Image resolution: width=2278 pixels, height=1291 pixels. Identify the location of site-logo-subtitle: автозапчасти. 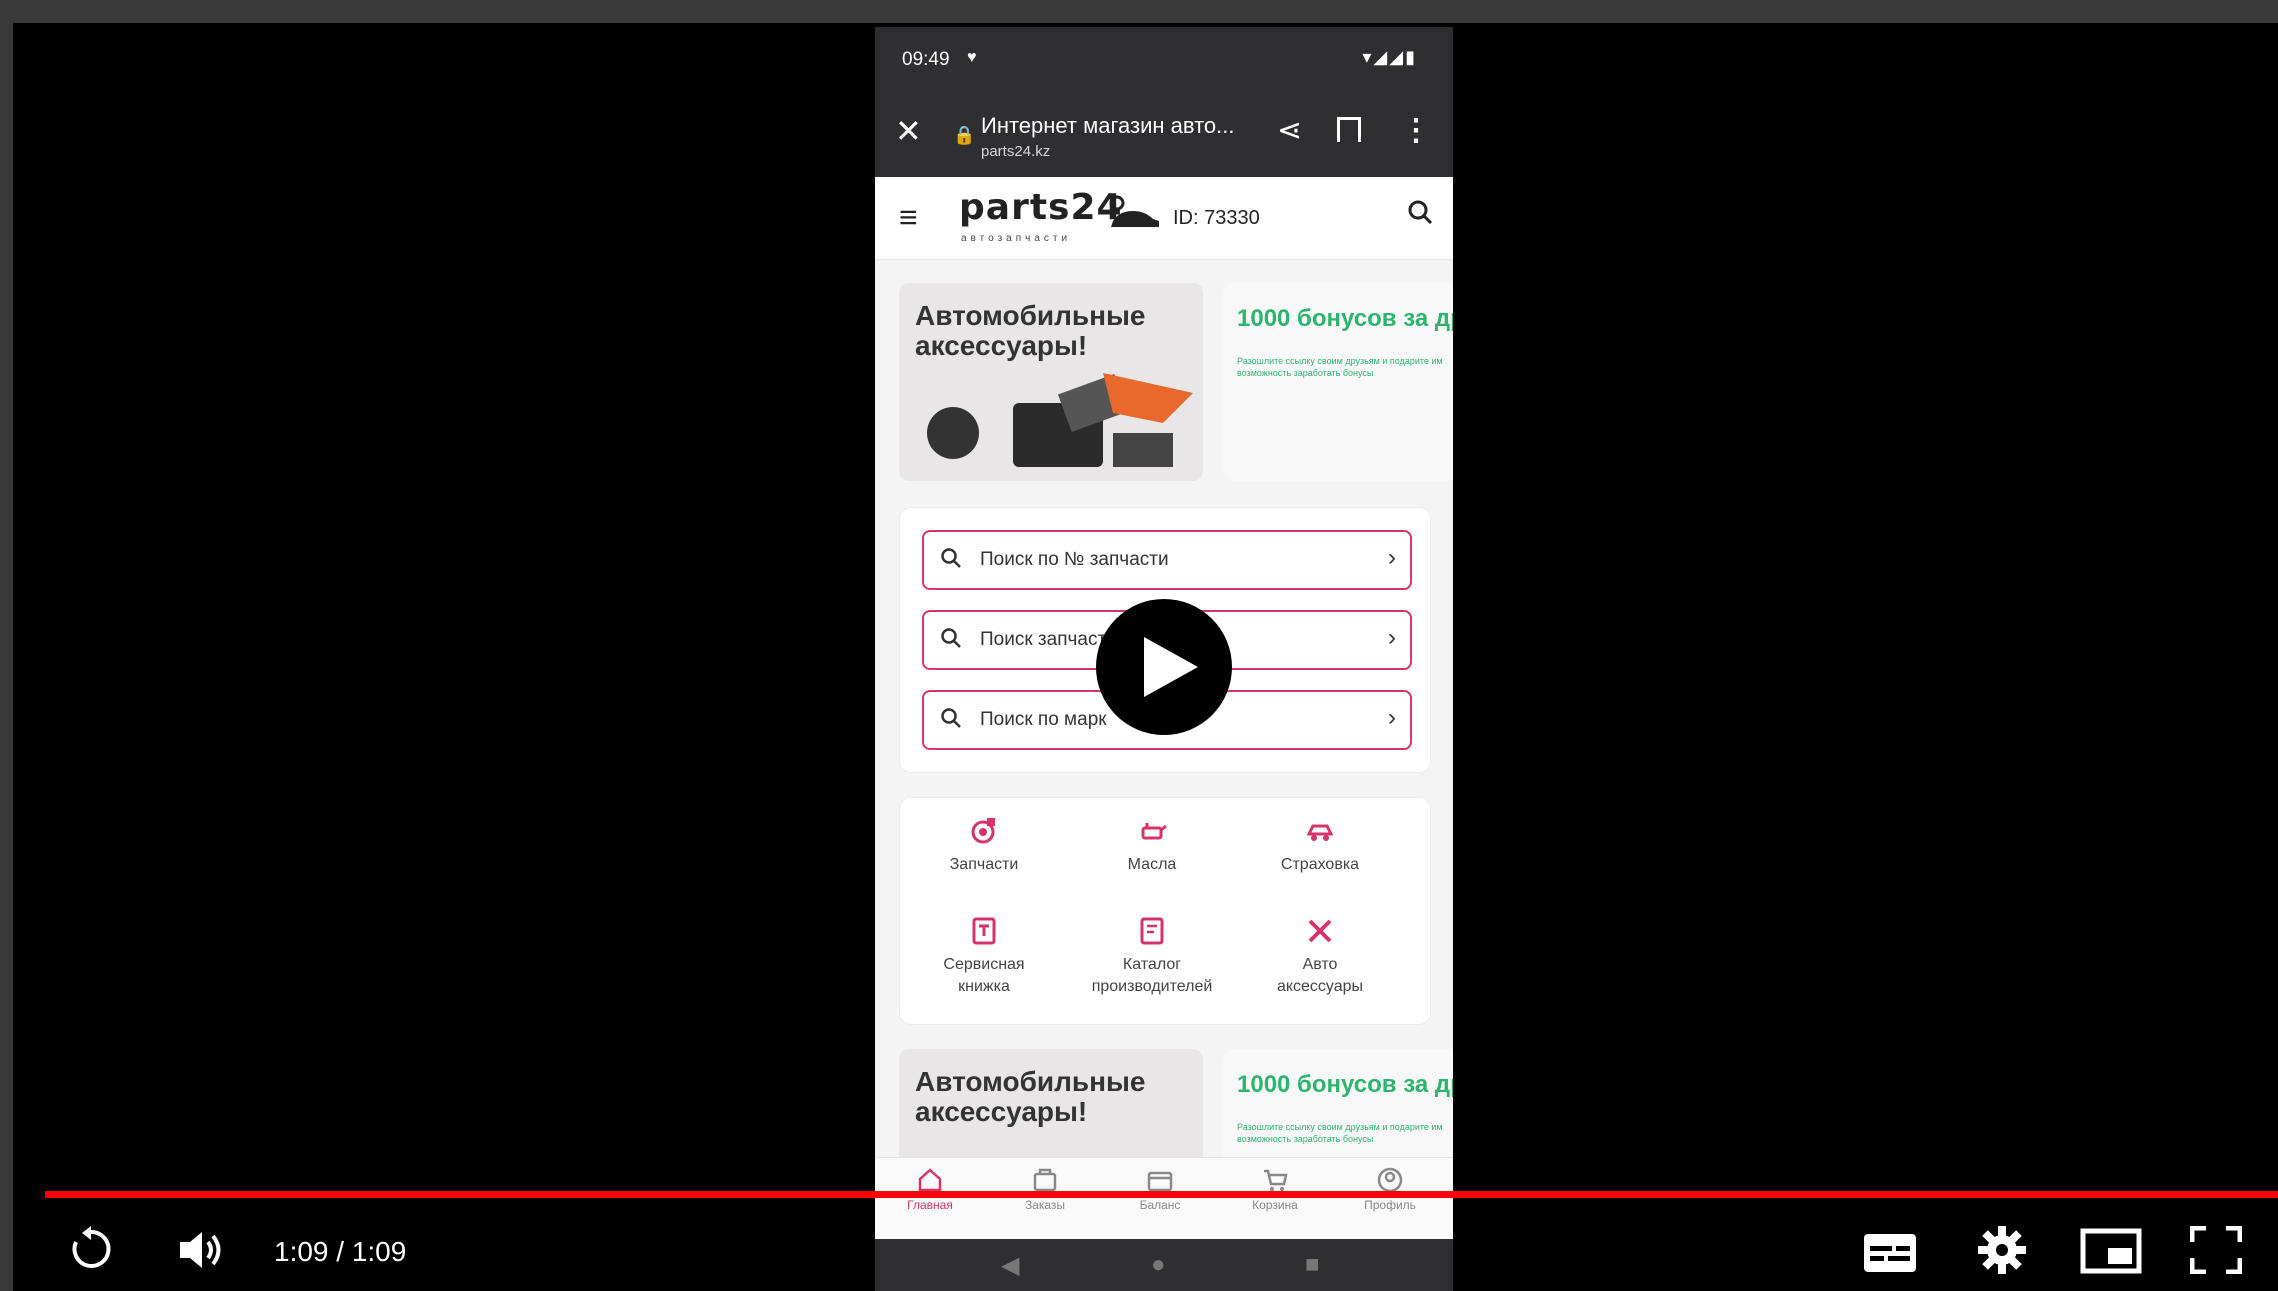
(1016, 238).